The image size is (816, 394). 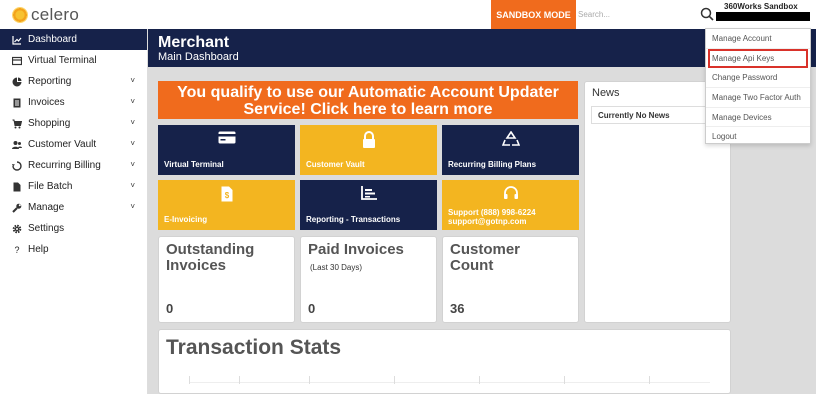 I want to click on sidebar-item-file-batch: File Batch ˅, so click(x=73, y=186).